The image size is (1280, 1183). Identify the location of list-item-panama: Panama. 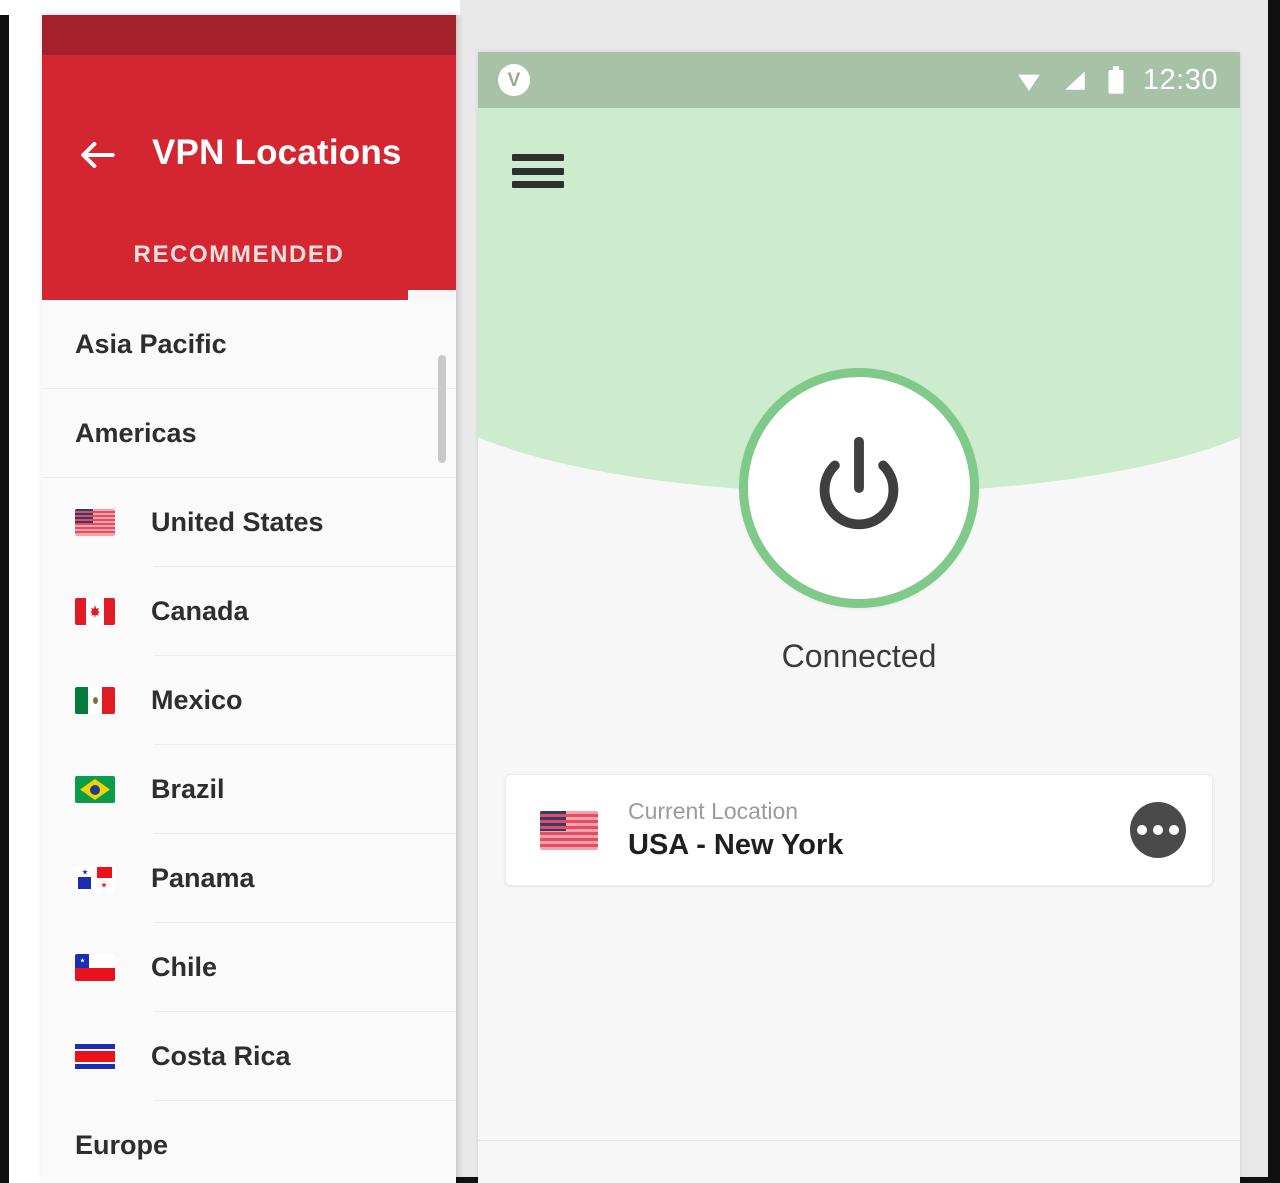
(249, 878).